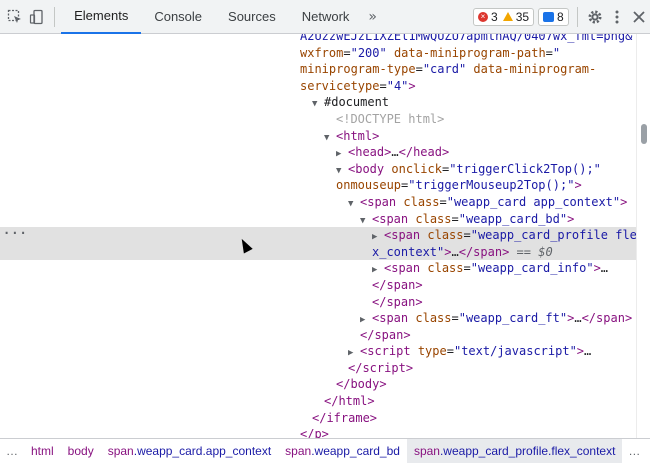 The height and width of the screenshot is (463, 650). What do you see at coordinates (318, 136) in the screenshot?
I see `tree-node-html: ▼ <html>` at bounding box center [318, 136].